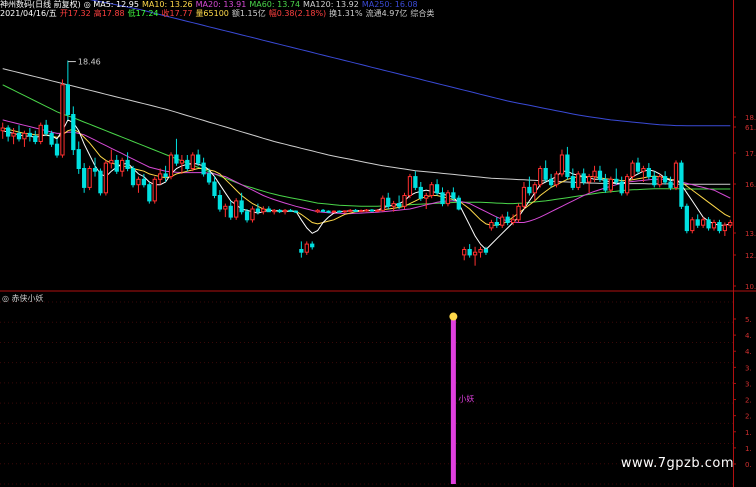  I want to click on watermark: www.7gpzb.com, so click(677, 463).